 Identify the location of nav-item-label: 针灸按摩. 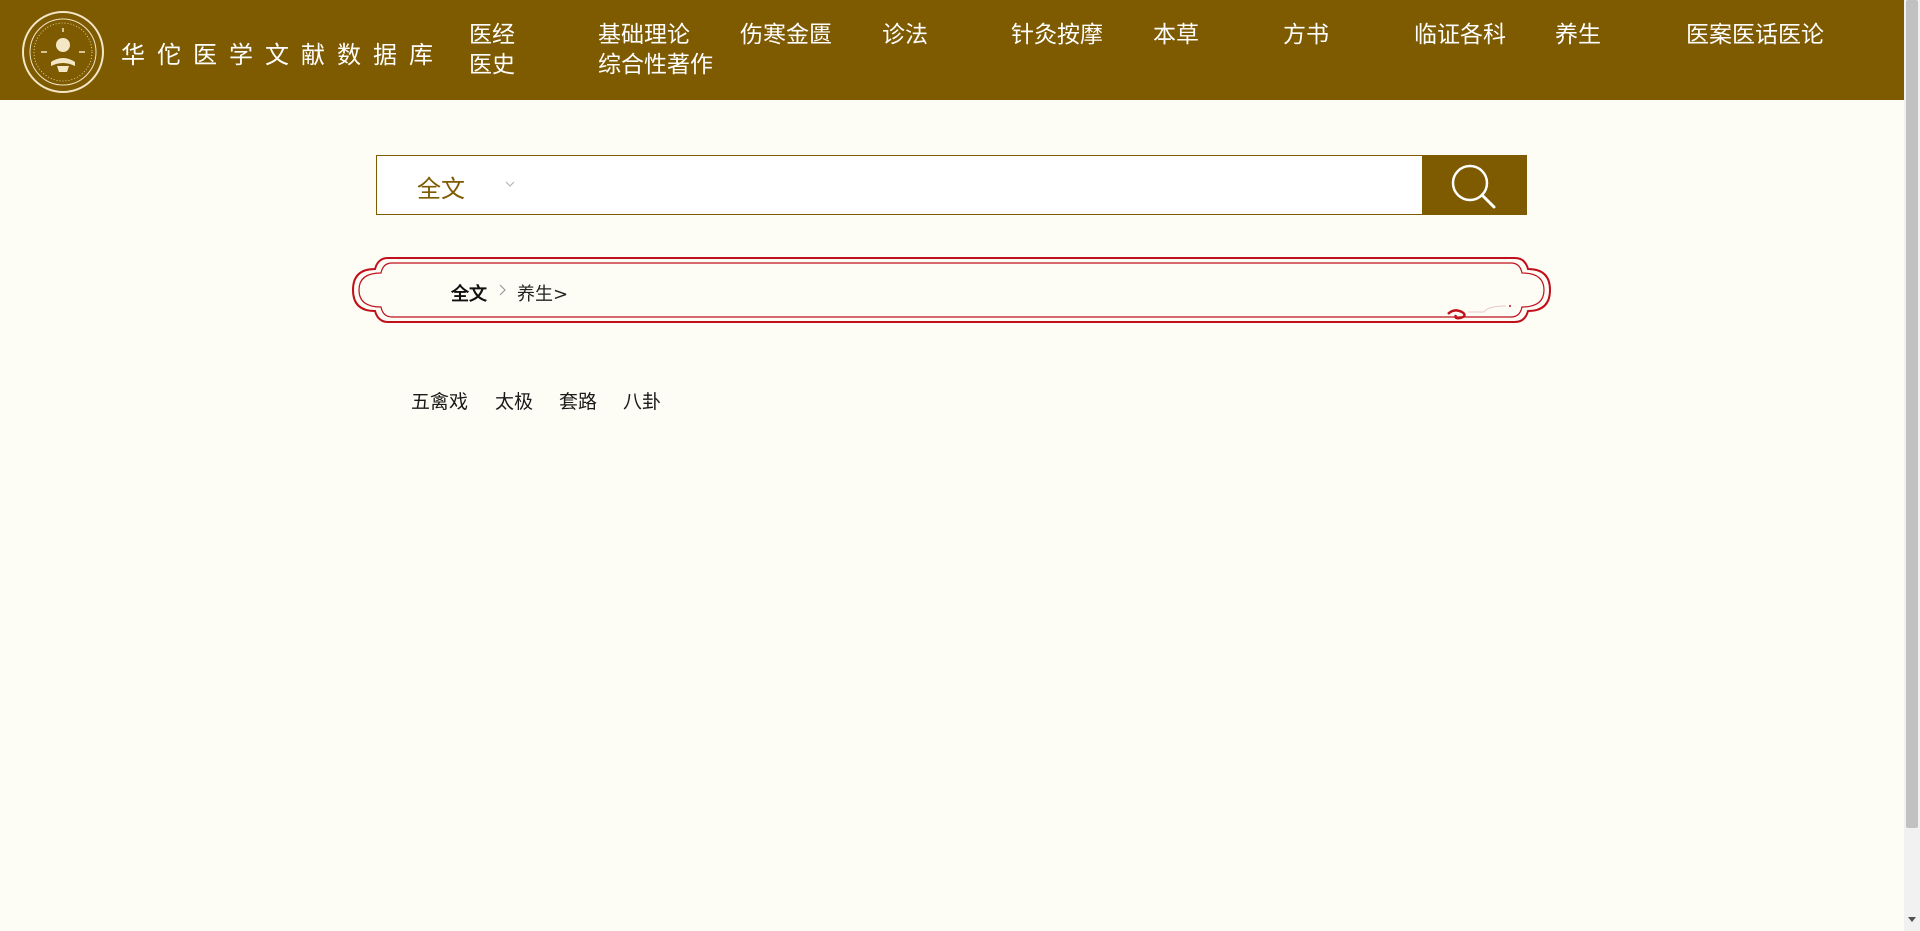
(1057, 35).